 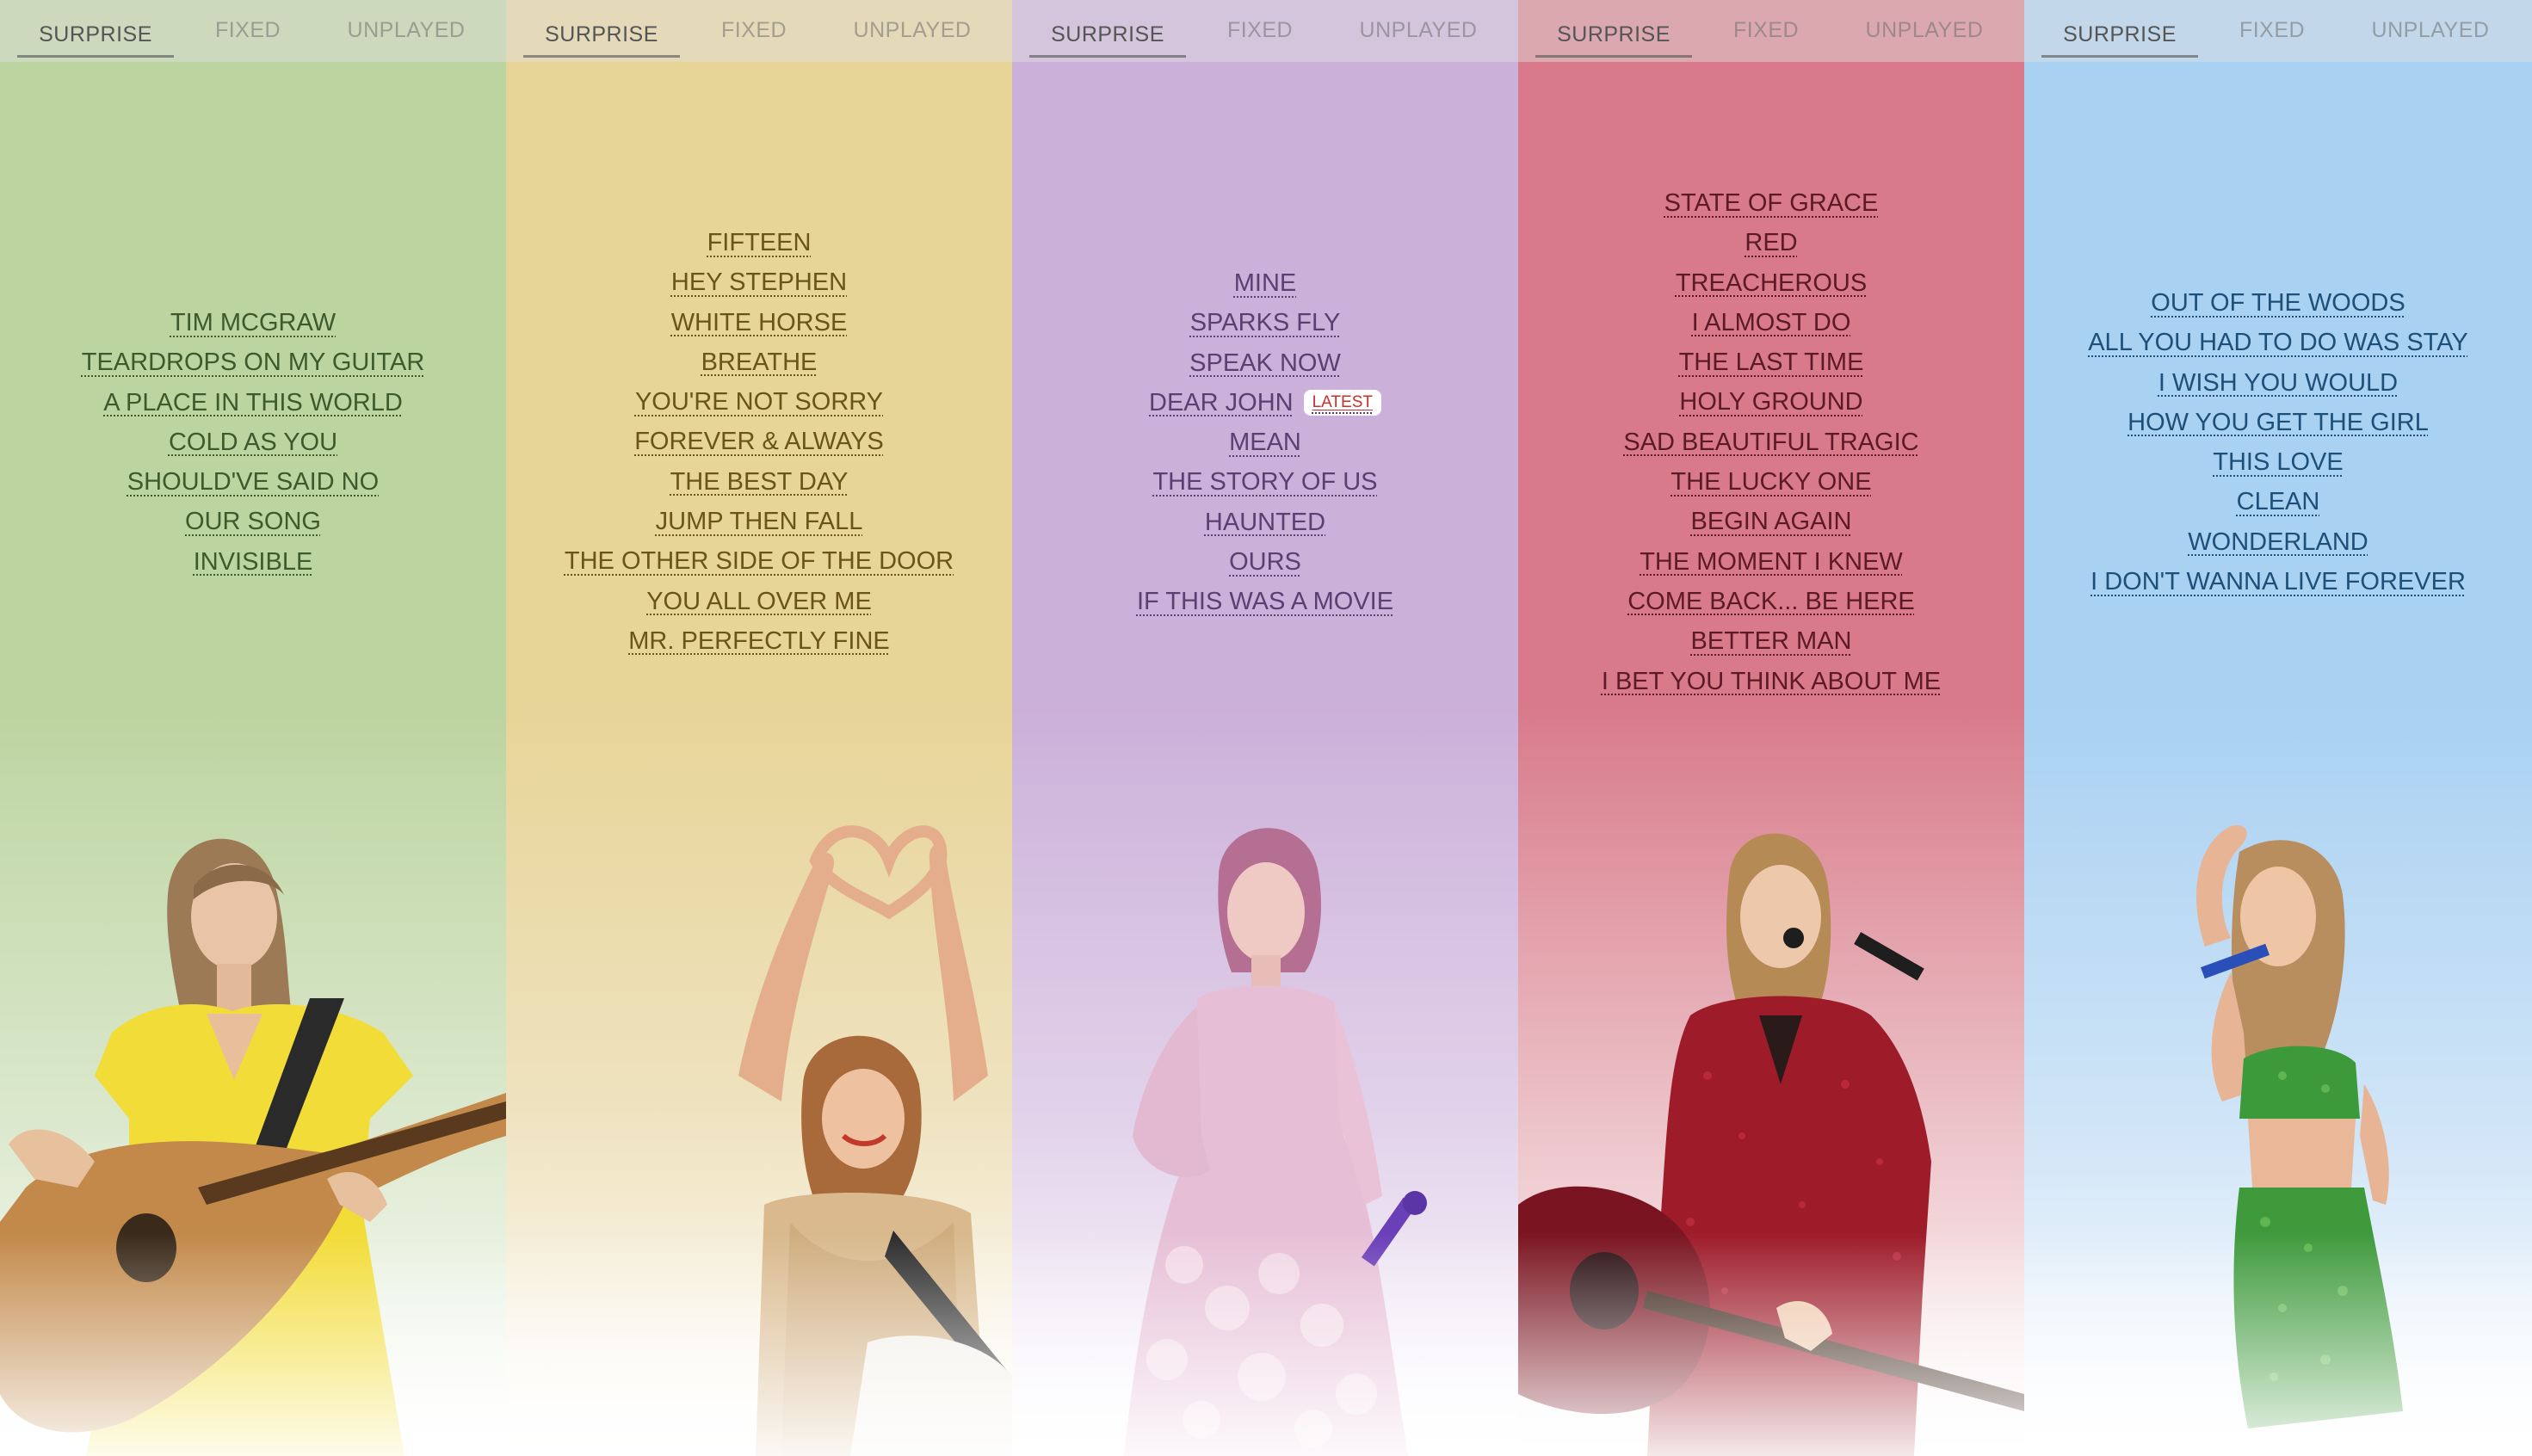 What do you see at coordinates (1221, 403) in the screenshot?
I see `song-title: DEAR JOHN` at bounding box center [1221, 403].